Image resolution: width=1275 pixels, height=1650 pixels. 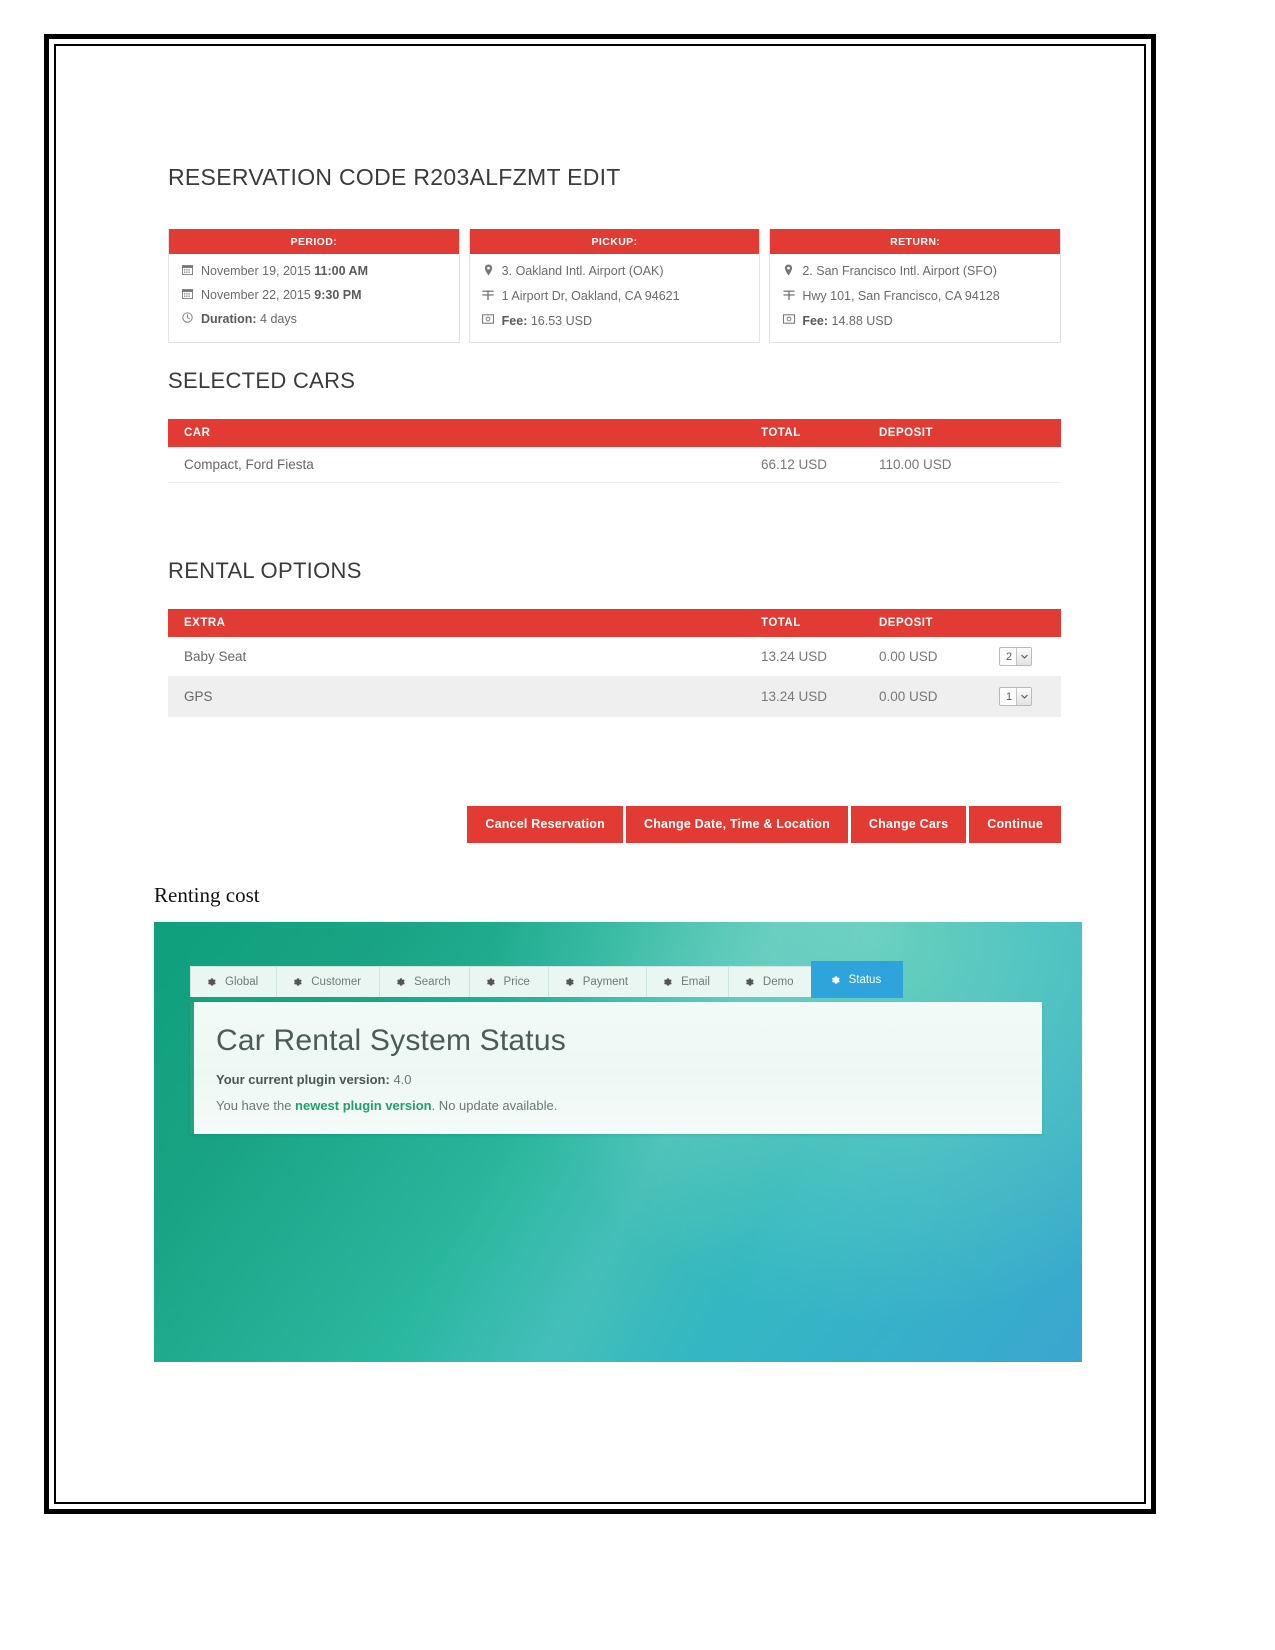 What do you see at coordinates (394, 177) in the screenshot?
I see `page-title: RESERVATION CODE R203ALFZMT EDIT` at bounding box center [394, 177].